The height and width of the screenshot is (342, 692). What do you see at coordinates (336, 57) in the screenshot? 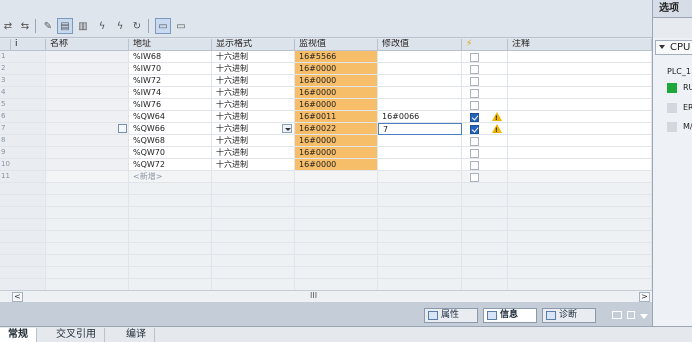
I see `monitor-value-cell: 16#5566` at bounding box center [336, 57].